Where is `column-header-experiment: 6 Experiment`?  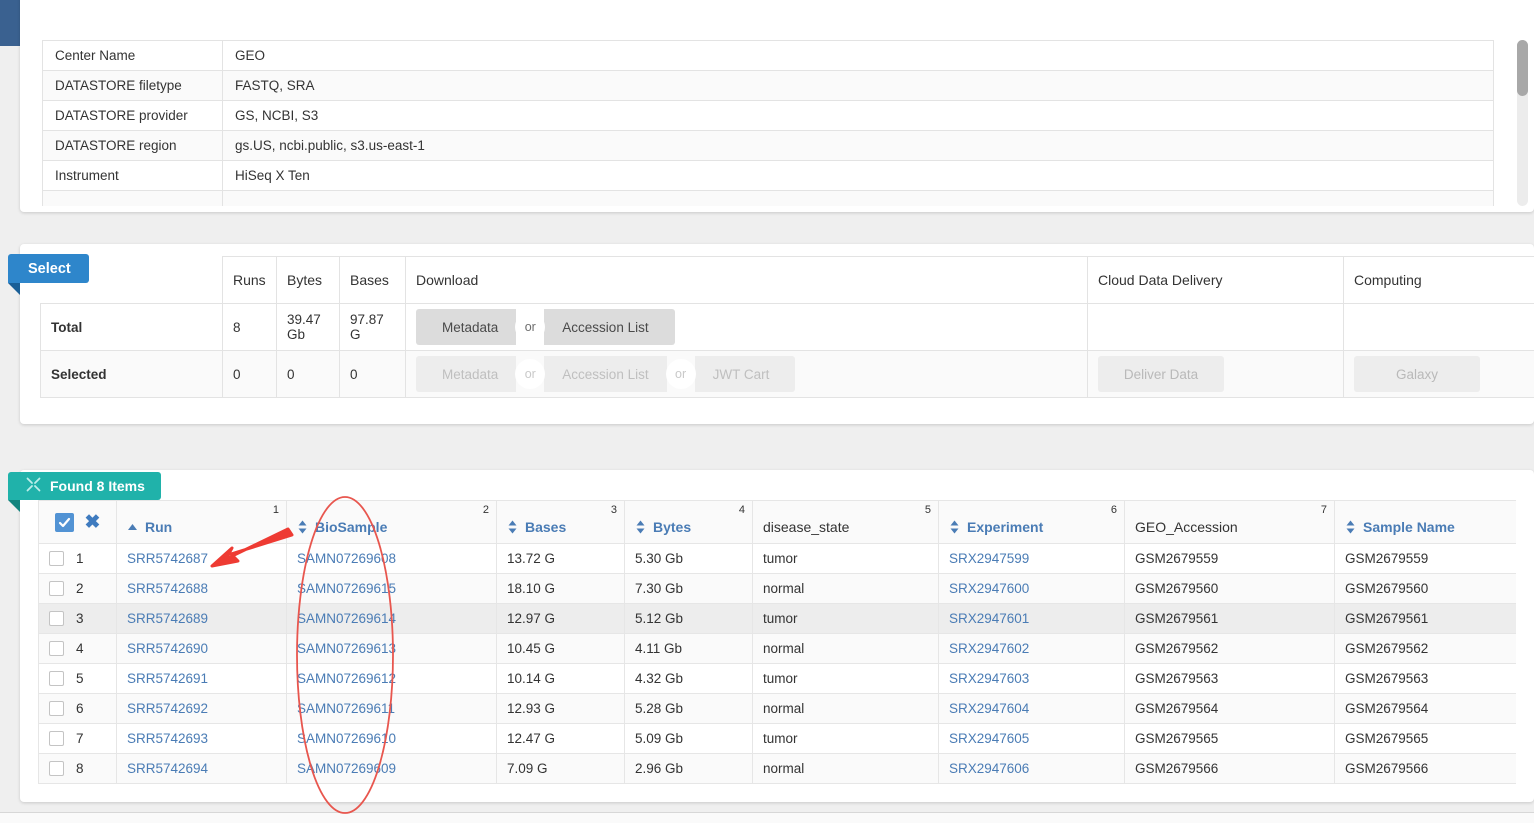
column-header-experiment: 6 Experiment is located at coordinates (1031, 522).